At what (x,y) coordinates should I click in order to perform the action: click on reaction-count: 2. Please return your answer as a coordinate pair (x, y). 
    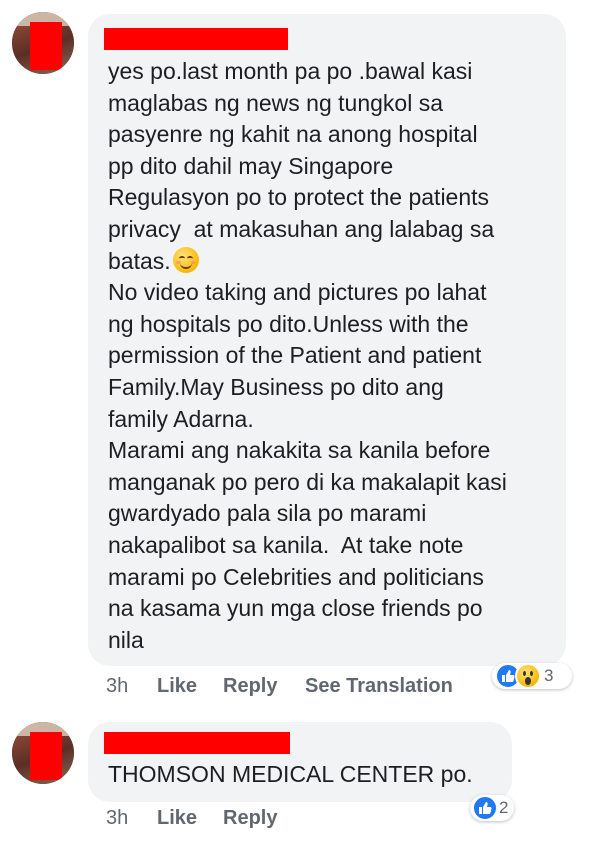
    Looking at the image, I should click on (504, 807).